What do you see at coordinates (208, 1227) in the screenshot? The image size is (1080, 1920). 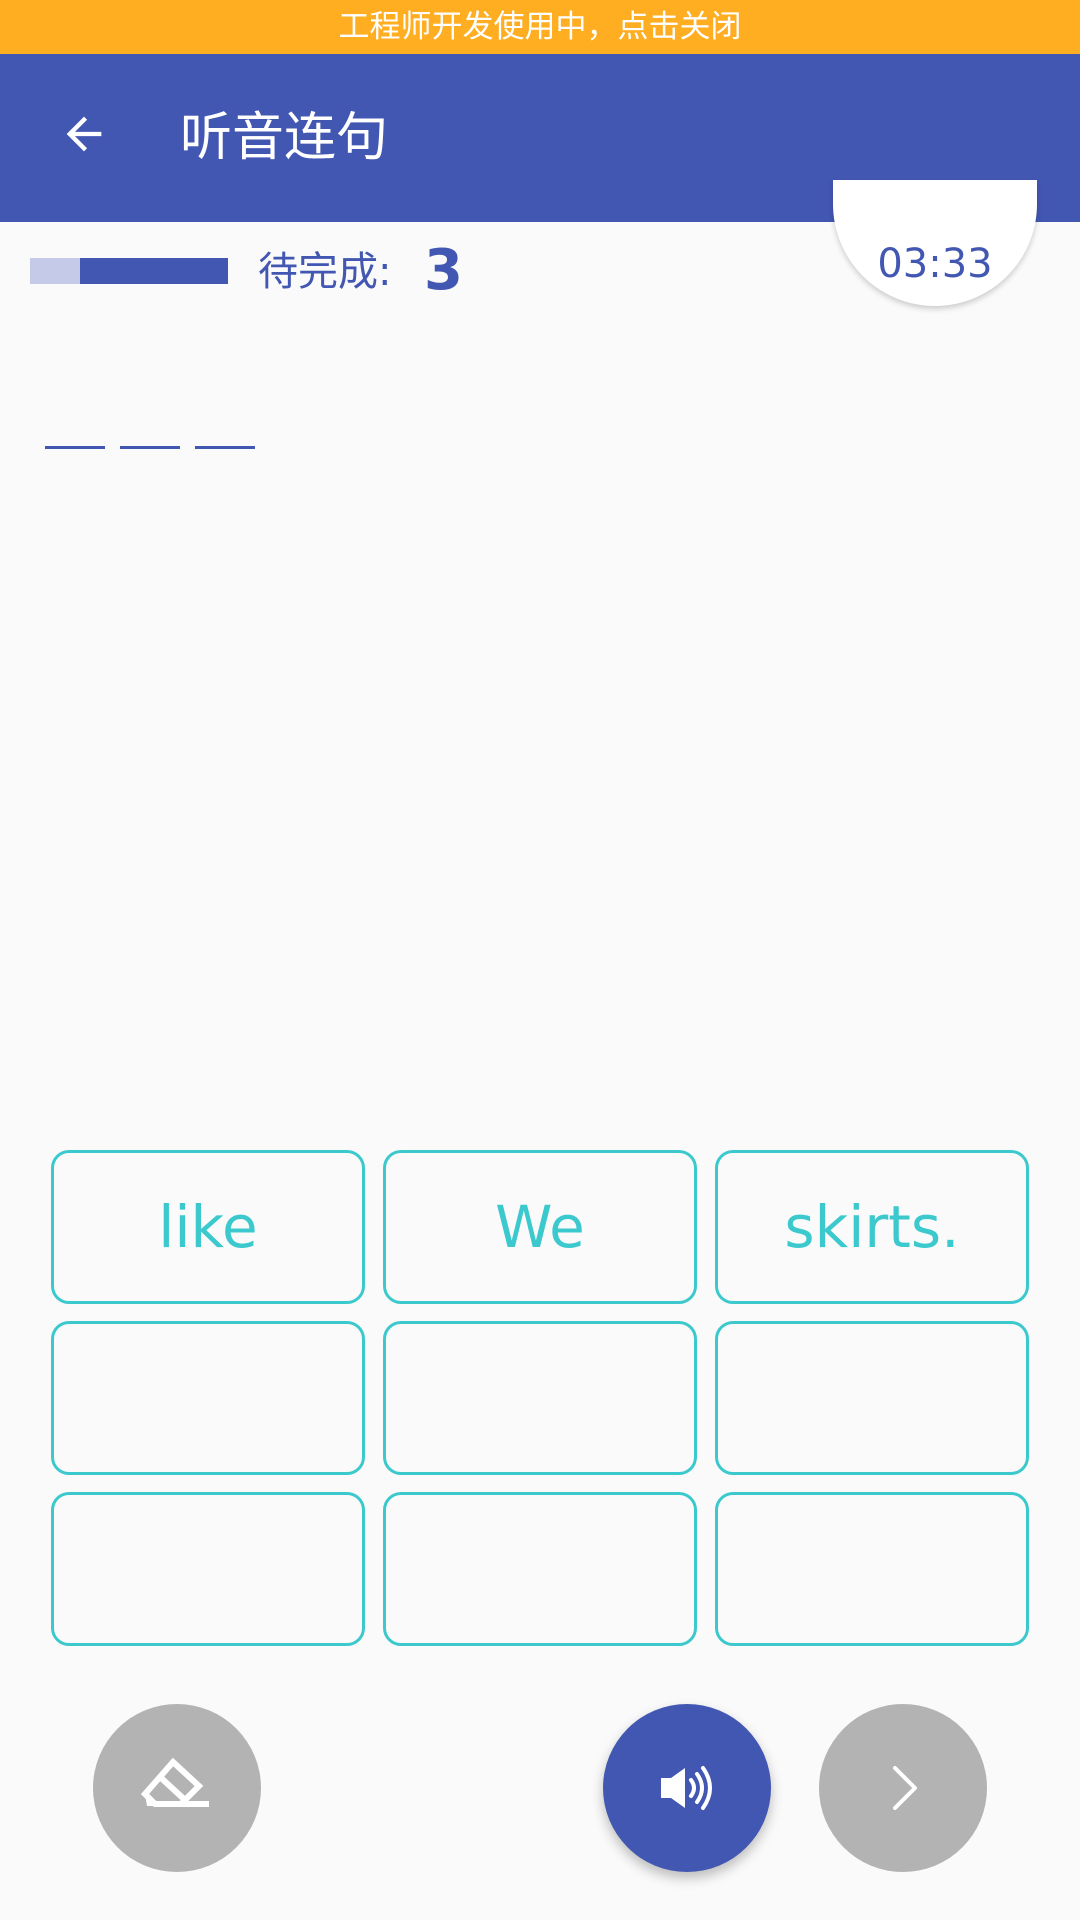 I see `word-option-1: like` at bounding box center [208, 1227].